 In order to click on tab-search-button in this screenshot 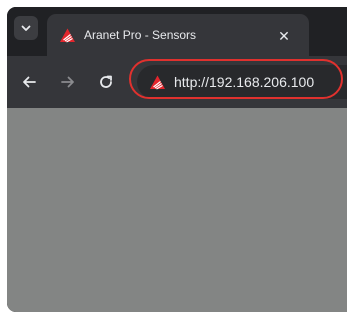, I will do `click(26, 28)`.